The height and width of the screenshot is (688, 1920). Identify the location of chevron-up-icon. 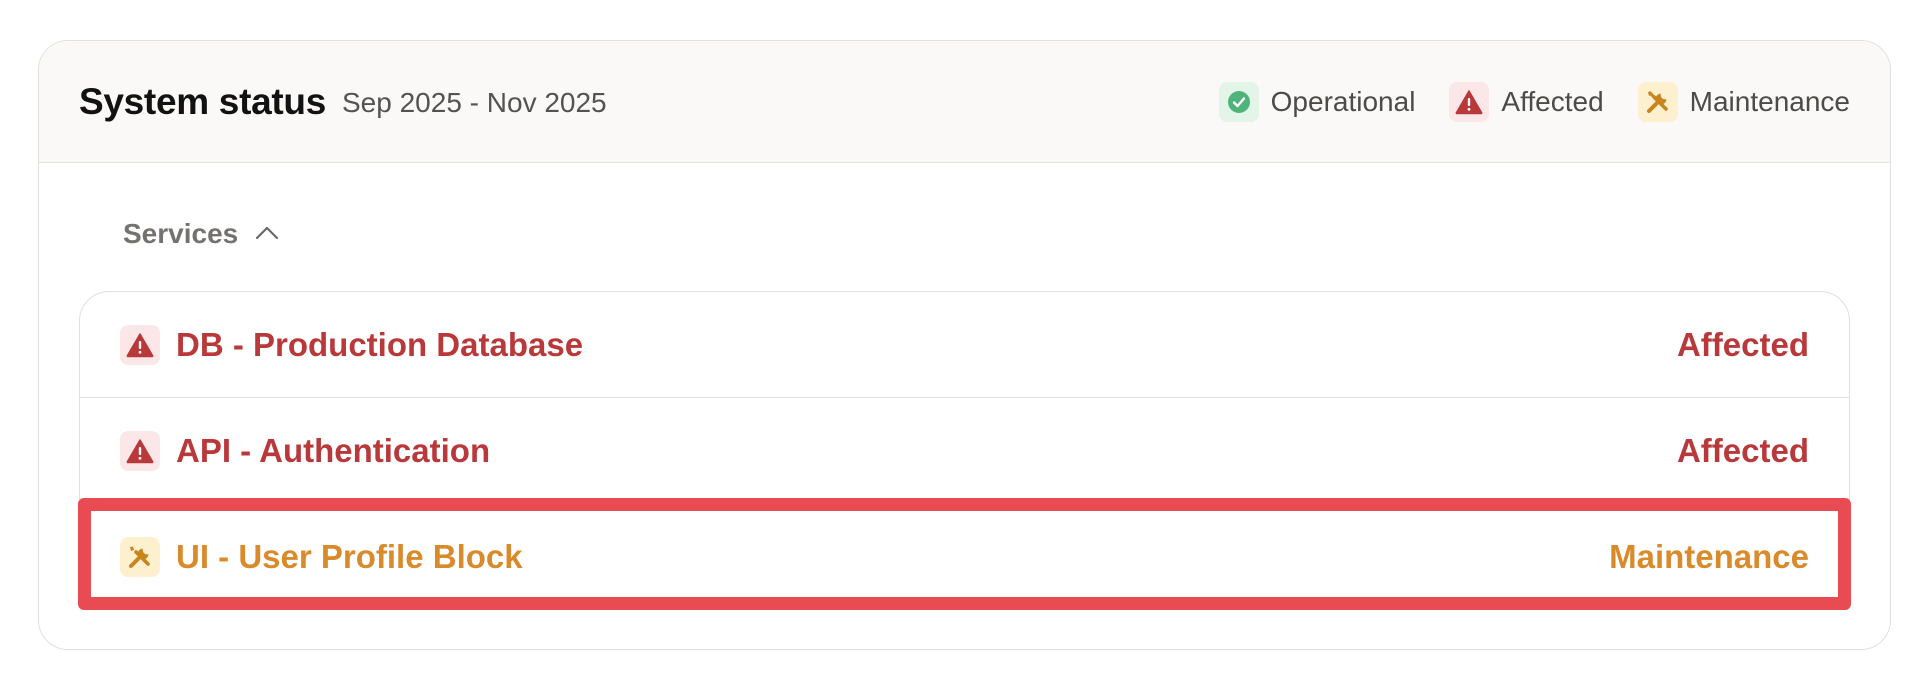
(267, 234).